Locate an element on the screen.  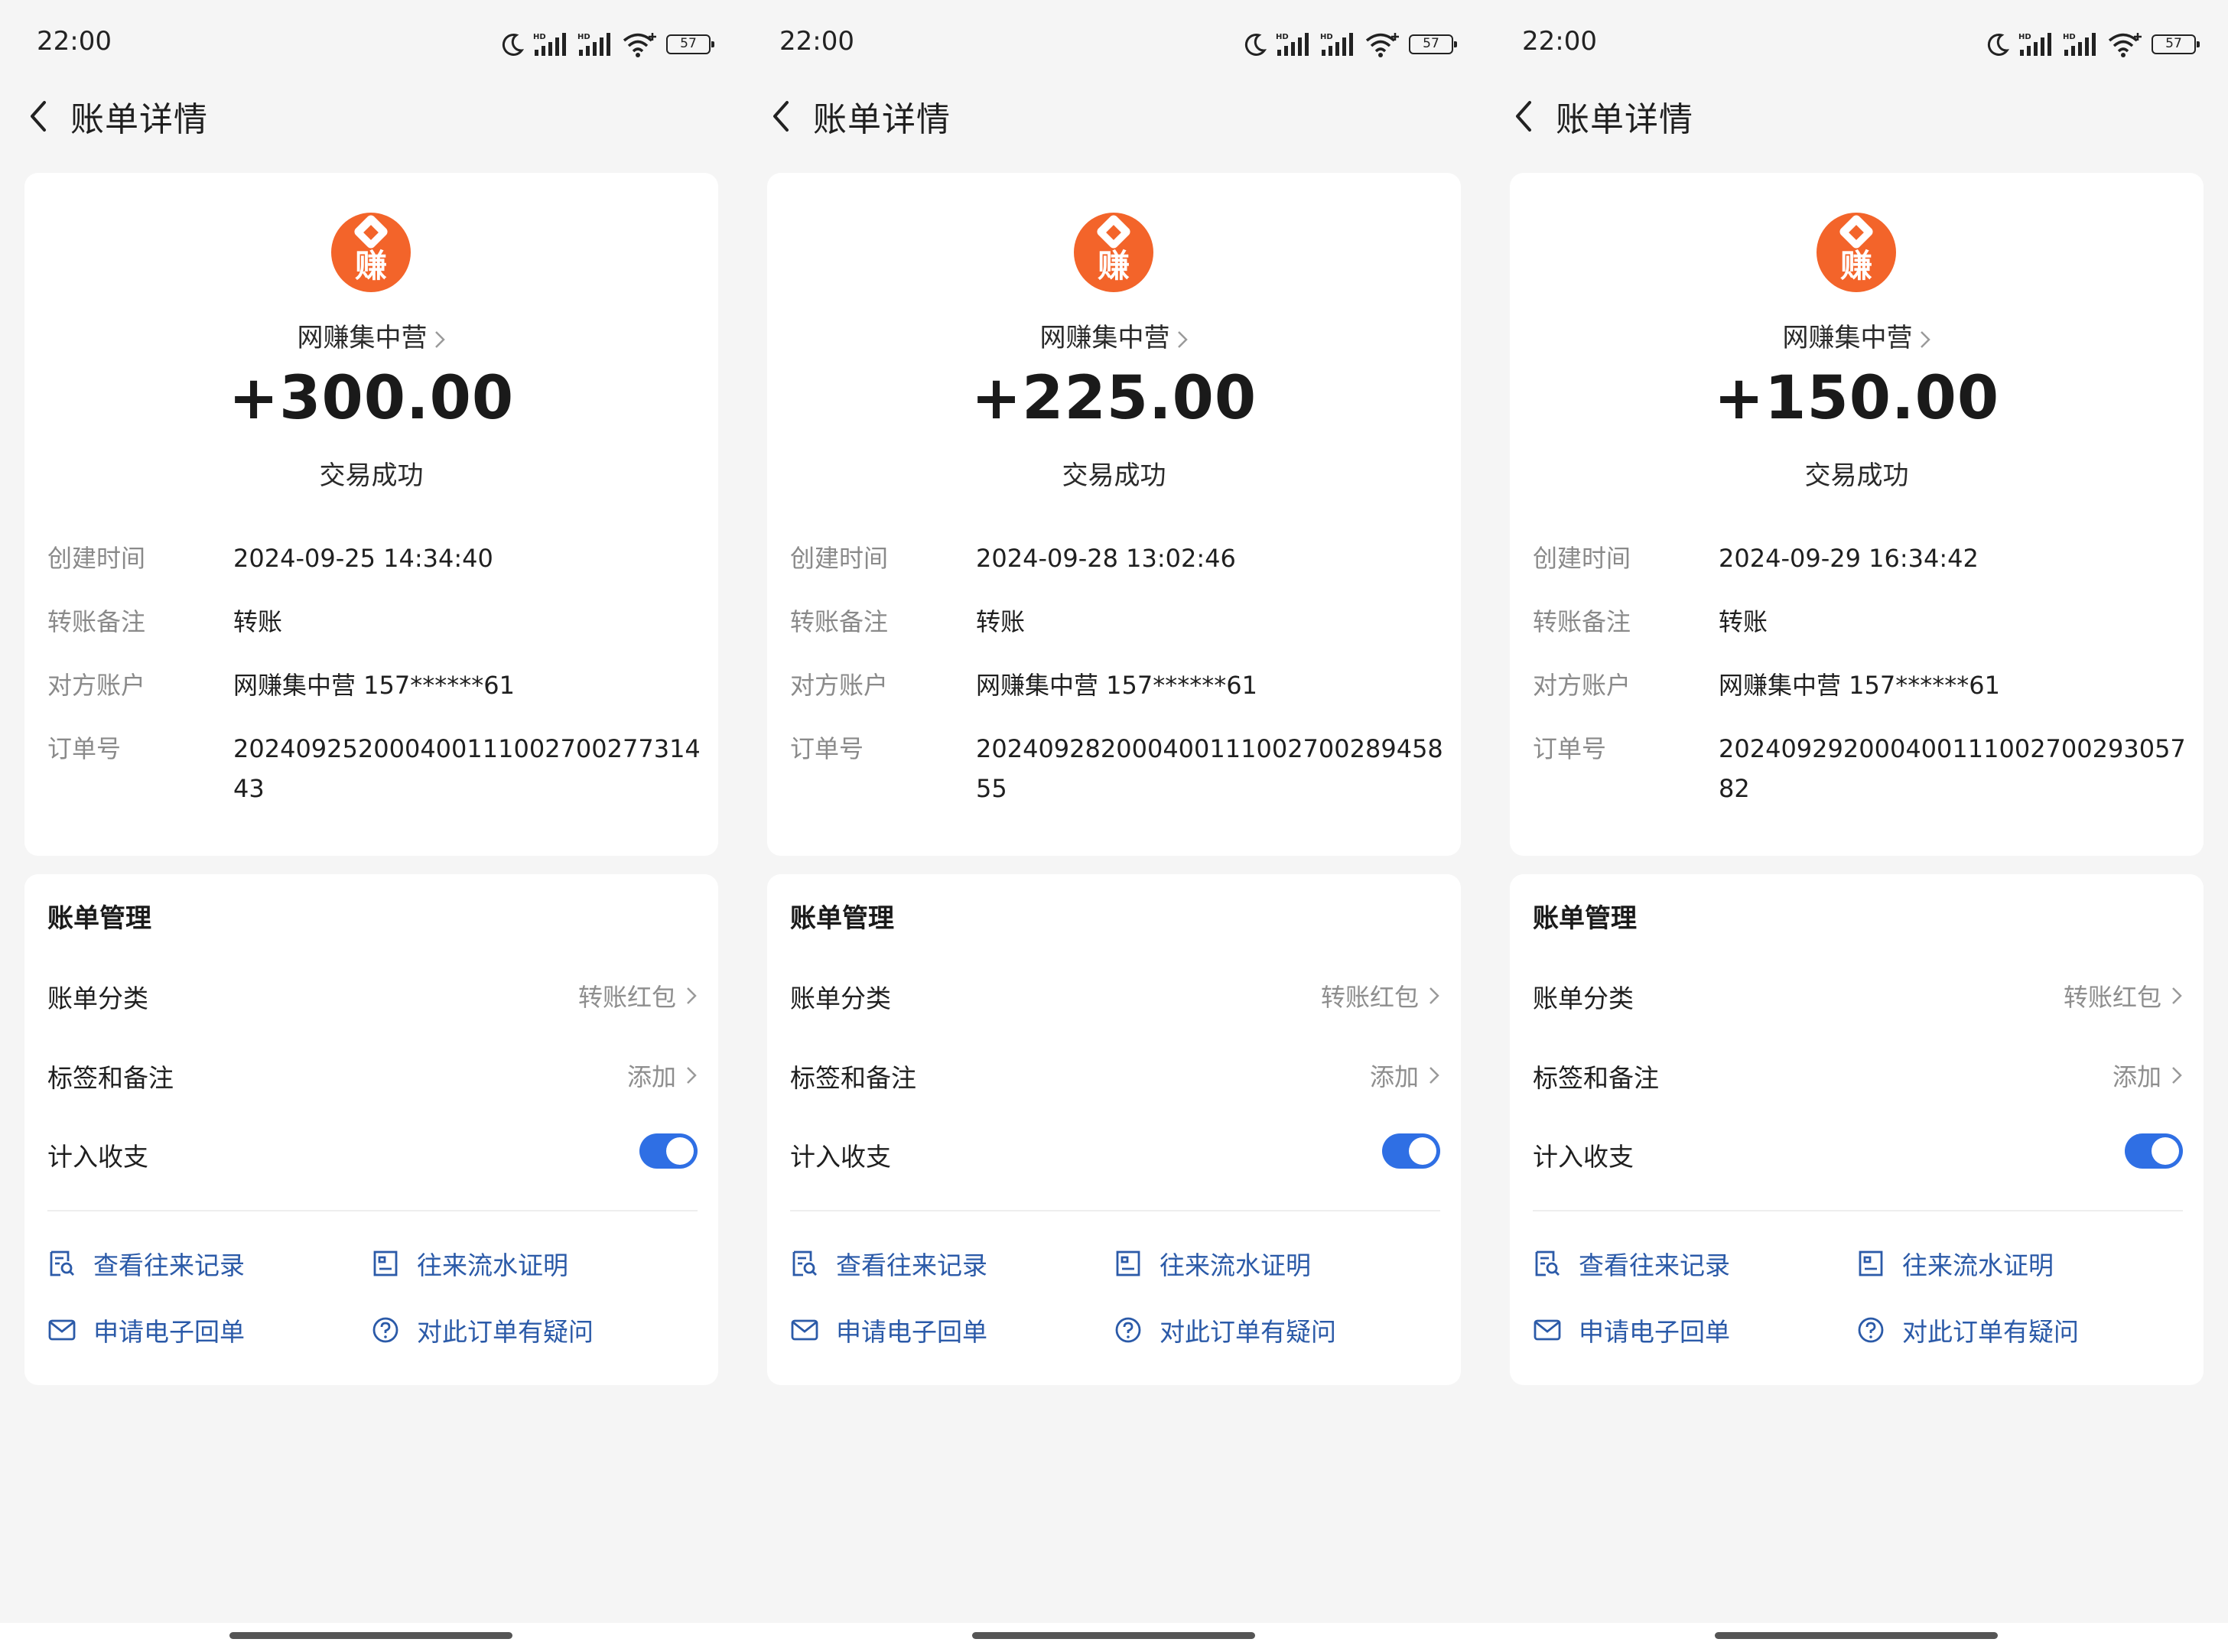
amount: +225.00 is located at coordinates (1114, 399).